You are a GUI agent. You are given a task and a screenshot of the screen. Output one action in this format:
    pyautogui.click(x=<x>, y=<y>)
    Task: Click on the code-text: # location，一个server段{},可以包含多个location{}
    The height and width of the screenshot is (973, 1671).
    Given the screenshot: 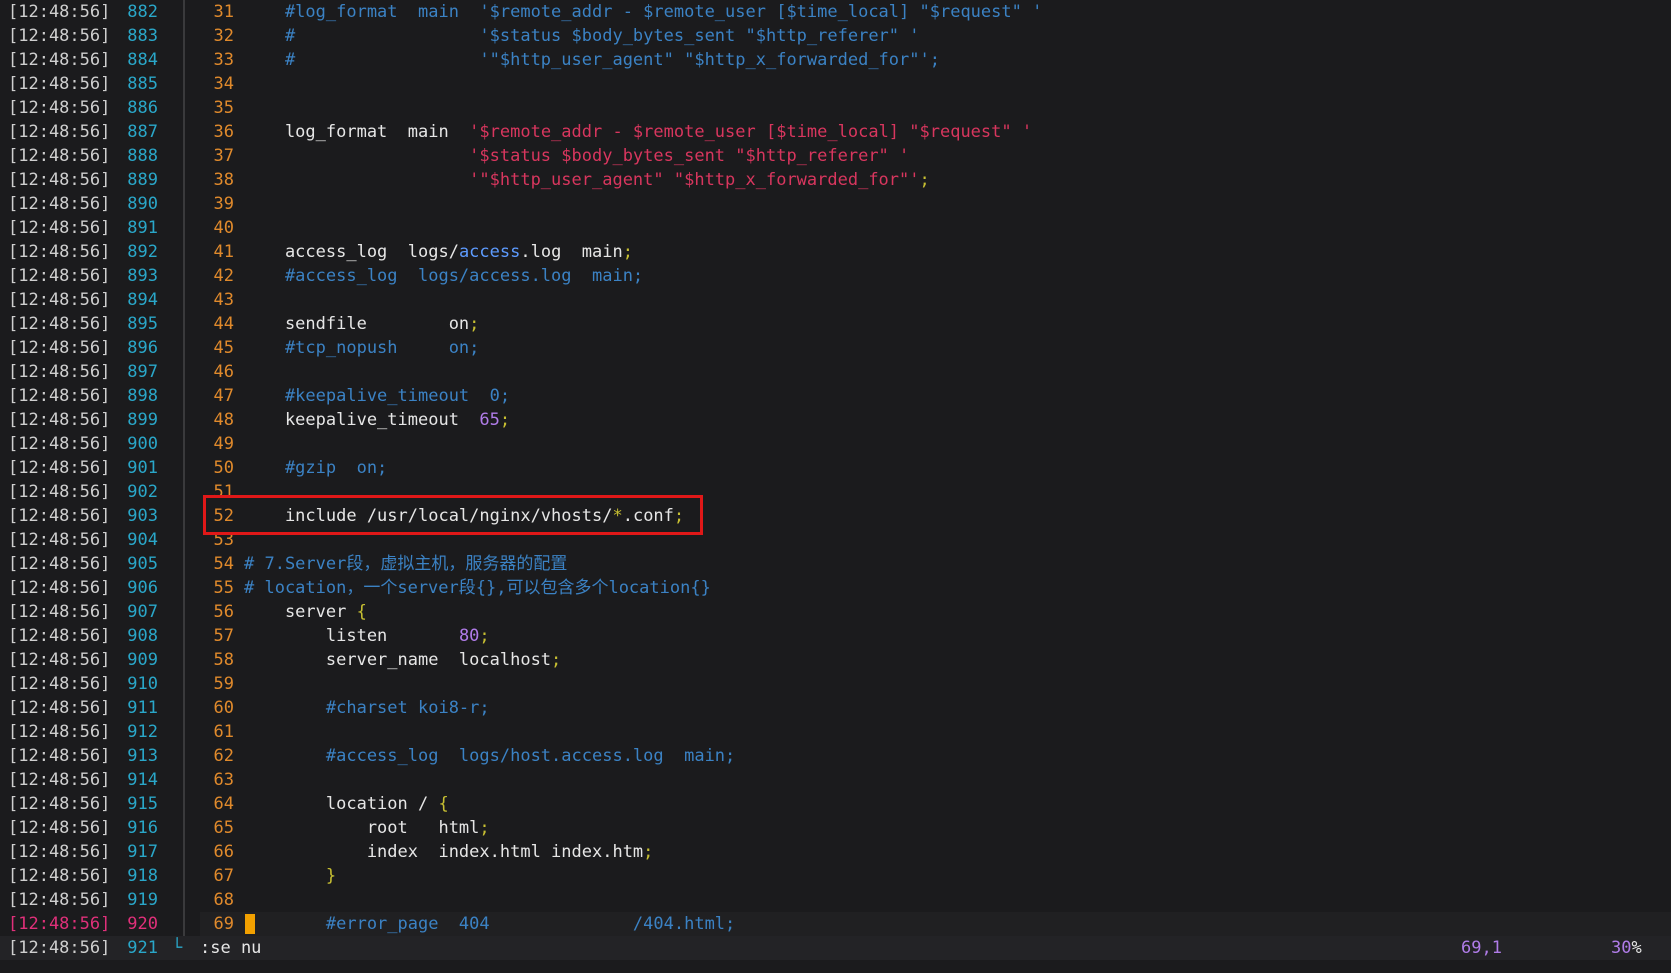 What is the action you would take?
    pyautogui.click(x=477, y=588)
    